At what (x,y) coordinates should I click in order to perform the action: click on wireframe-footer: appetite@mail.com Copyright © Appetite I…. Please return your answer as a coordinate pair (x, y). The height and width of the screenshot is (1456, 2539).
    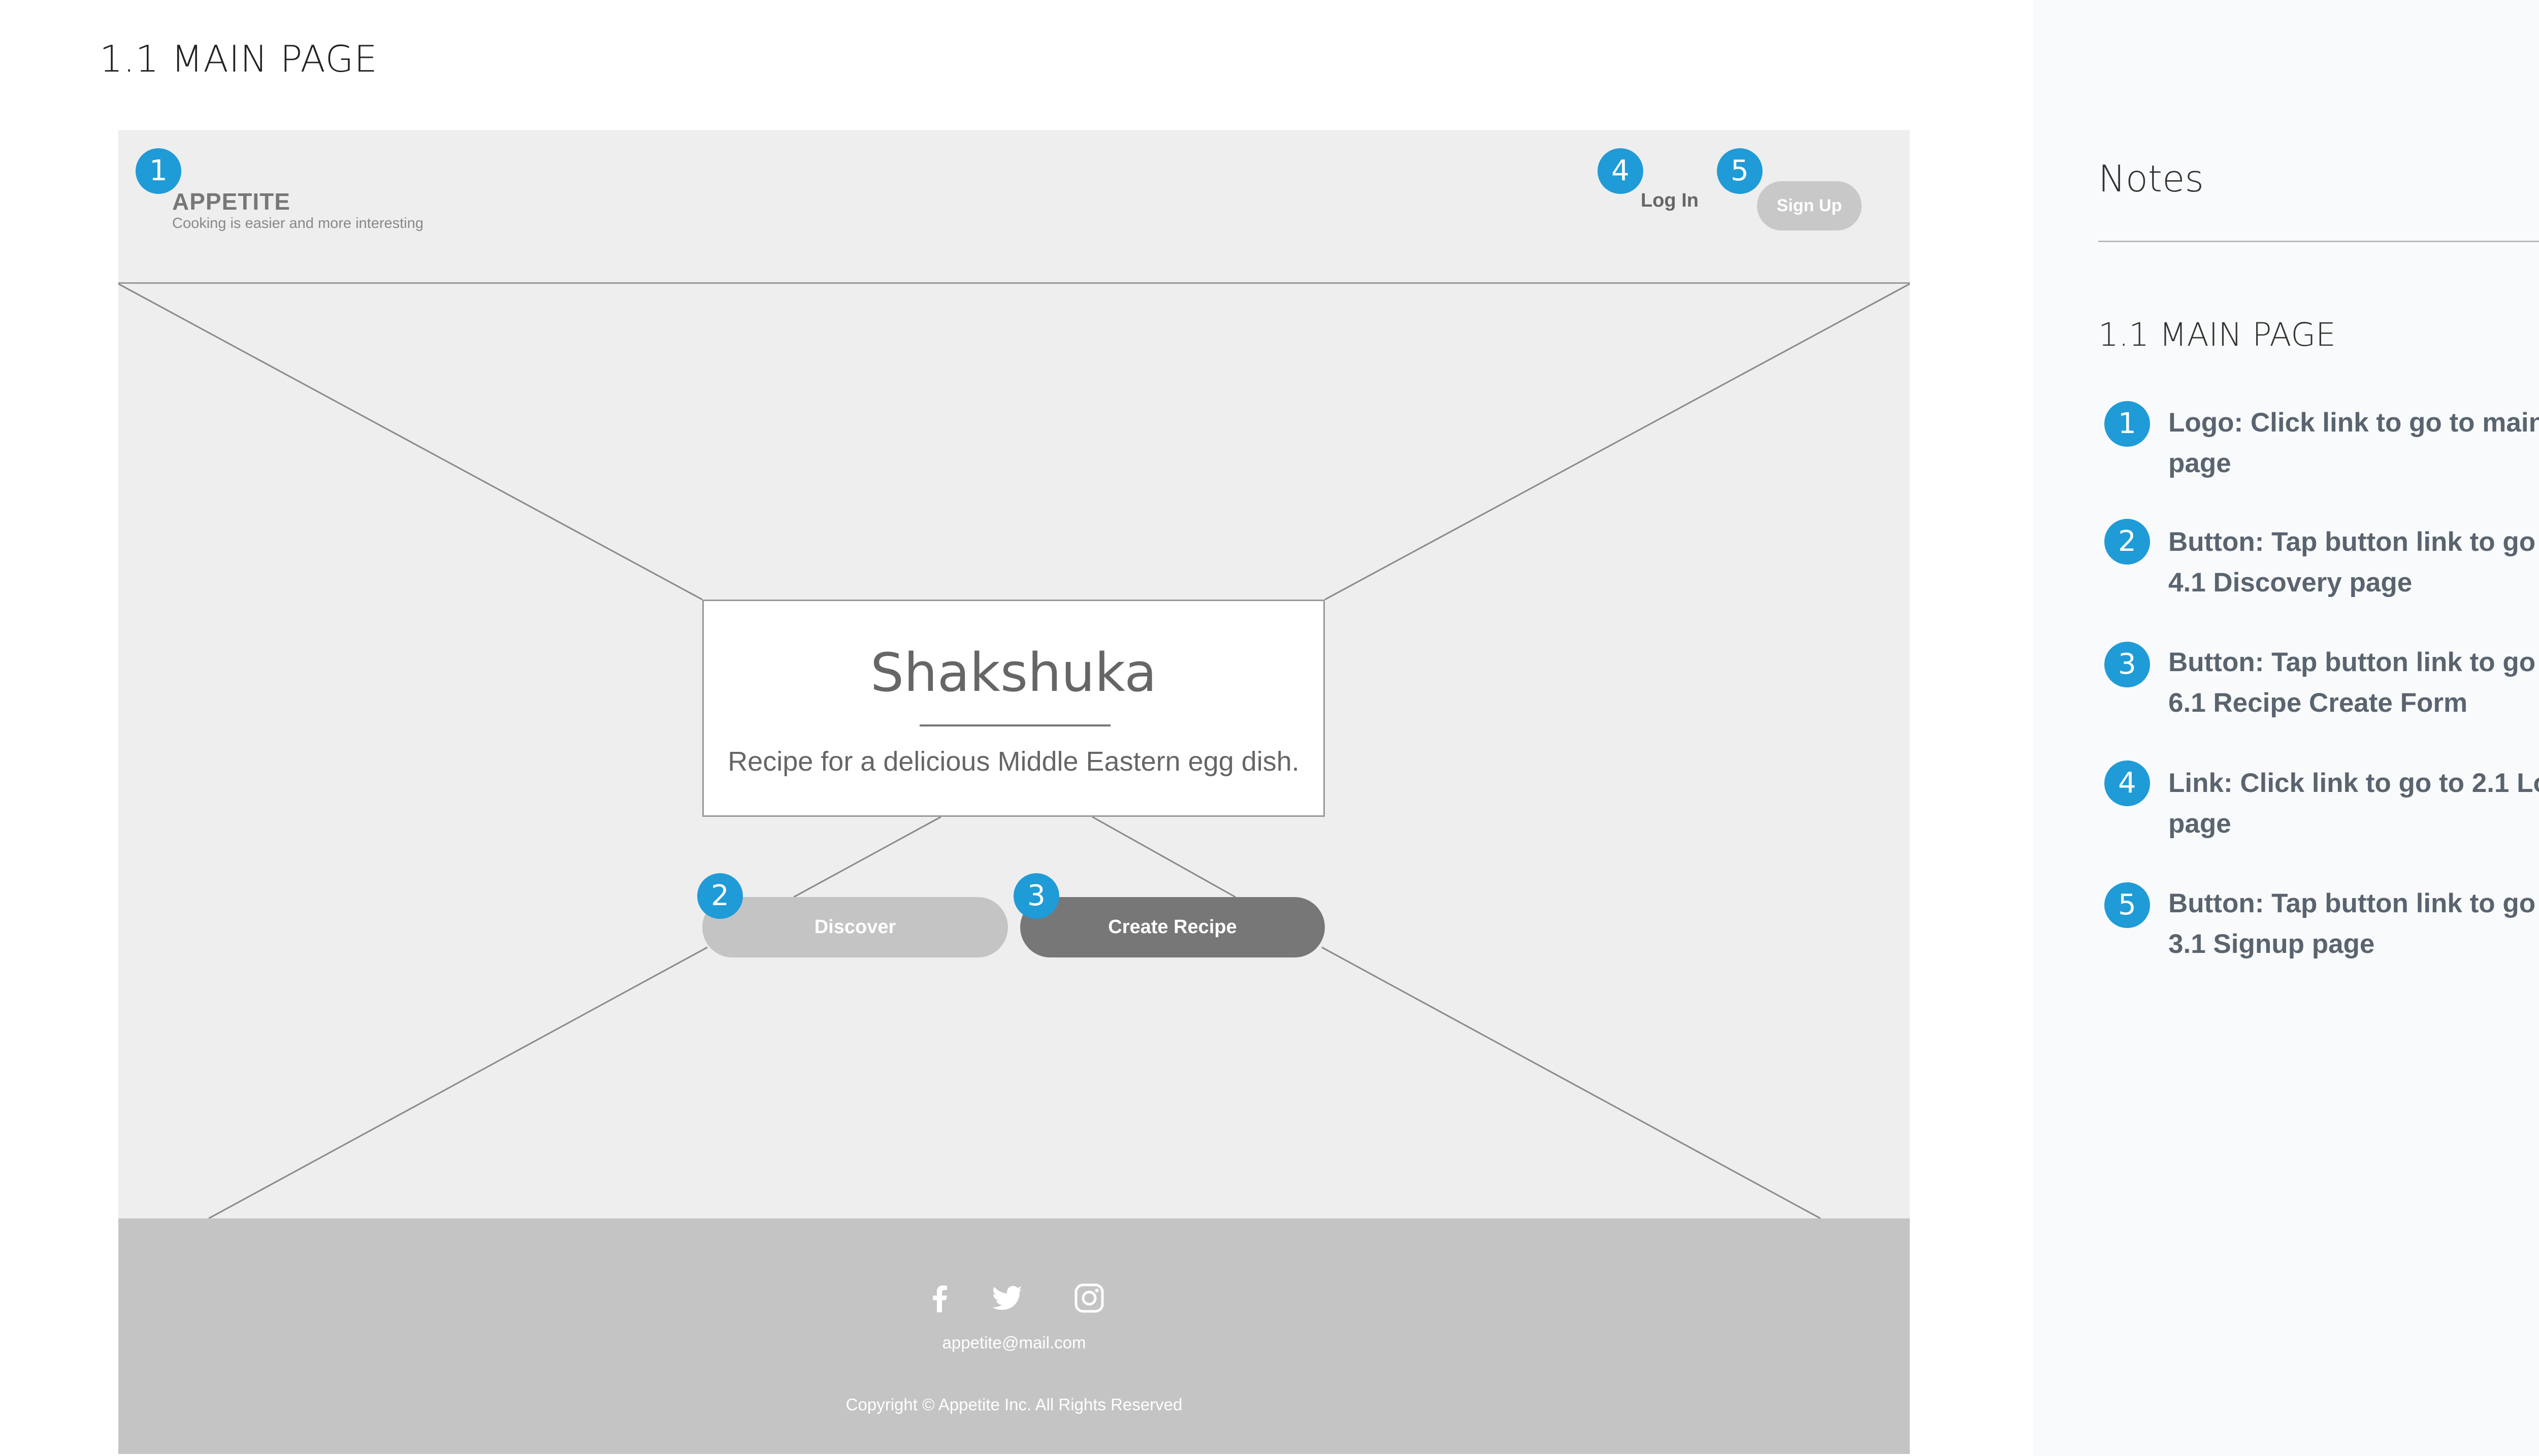
    Looking at the image, I should click on (1014, 1336).